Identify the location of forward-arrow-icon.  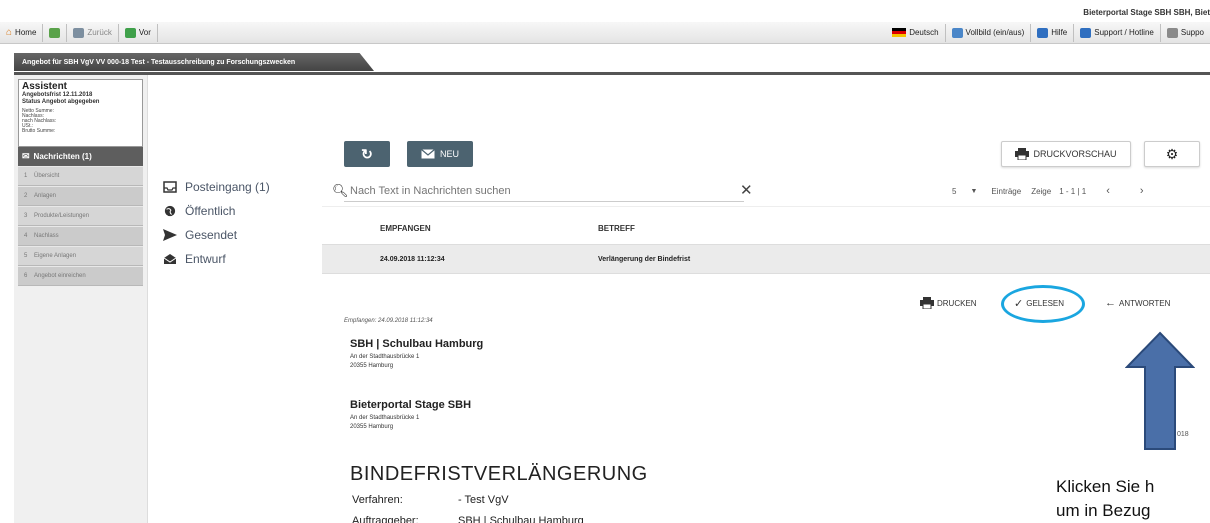
(130, 32).